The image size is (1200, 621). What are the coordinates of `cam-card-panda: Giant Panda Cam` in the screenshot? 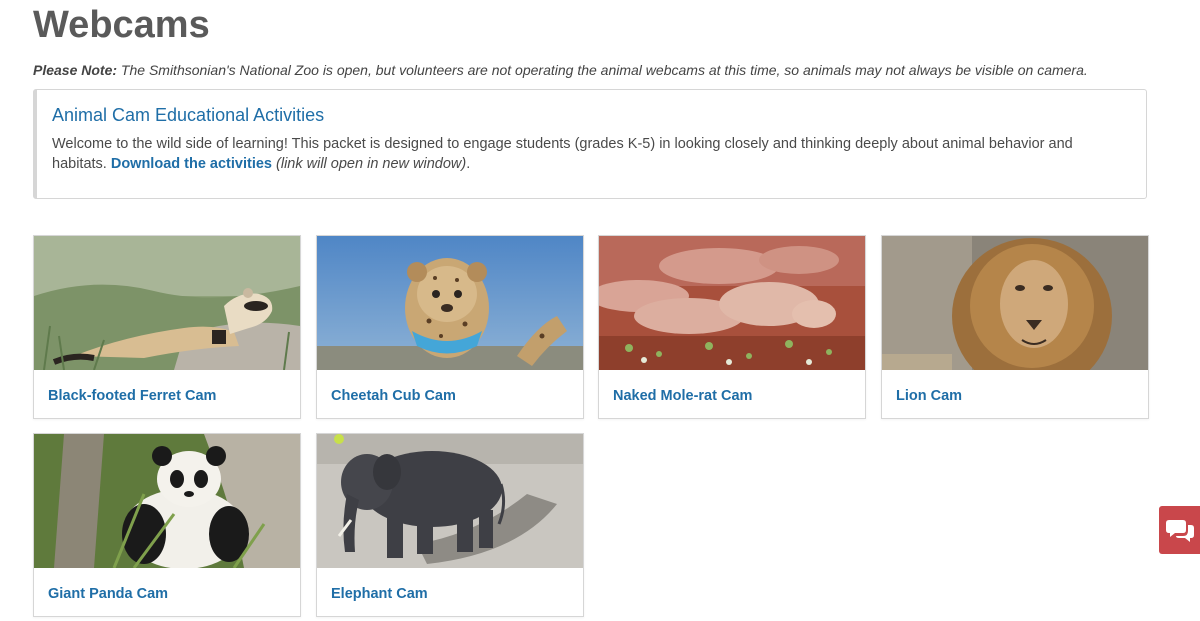 It's located at (167, 525).